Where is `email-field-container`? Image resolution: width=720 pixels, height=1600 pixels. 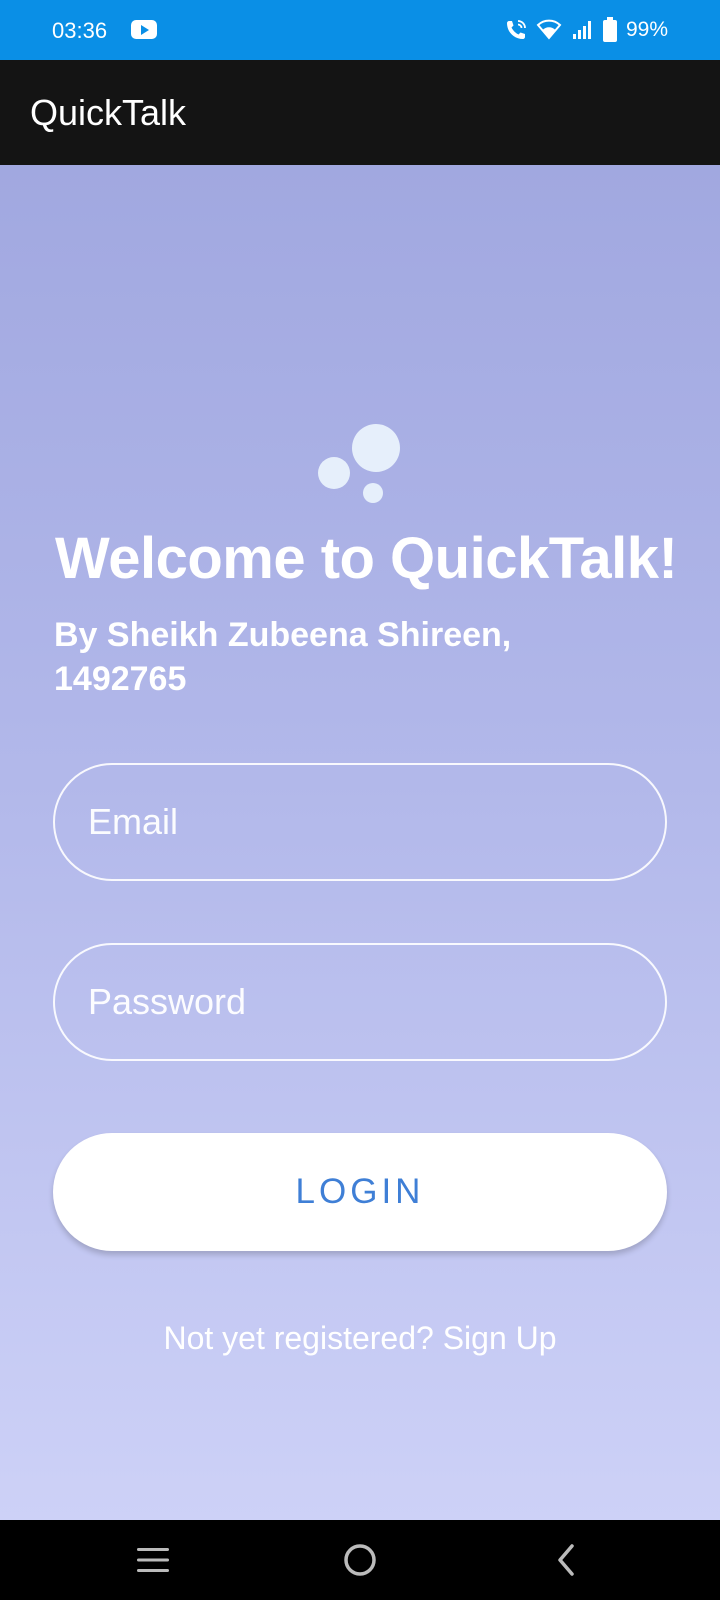
email-field-container is located at coordinates (360, 822).